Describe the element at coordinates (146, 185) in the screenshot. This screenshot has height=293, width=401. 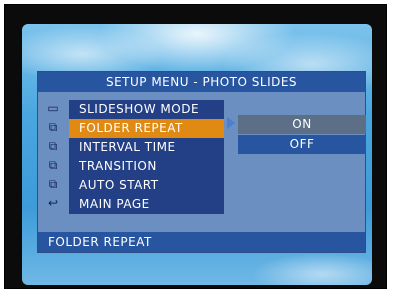
I see `menu-item-auto-start: AUTO START` at that location.